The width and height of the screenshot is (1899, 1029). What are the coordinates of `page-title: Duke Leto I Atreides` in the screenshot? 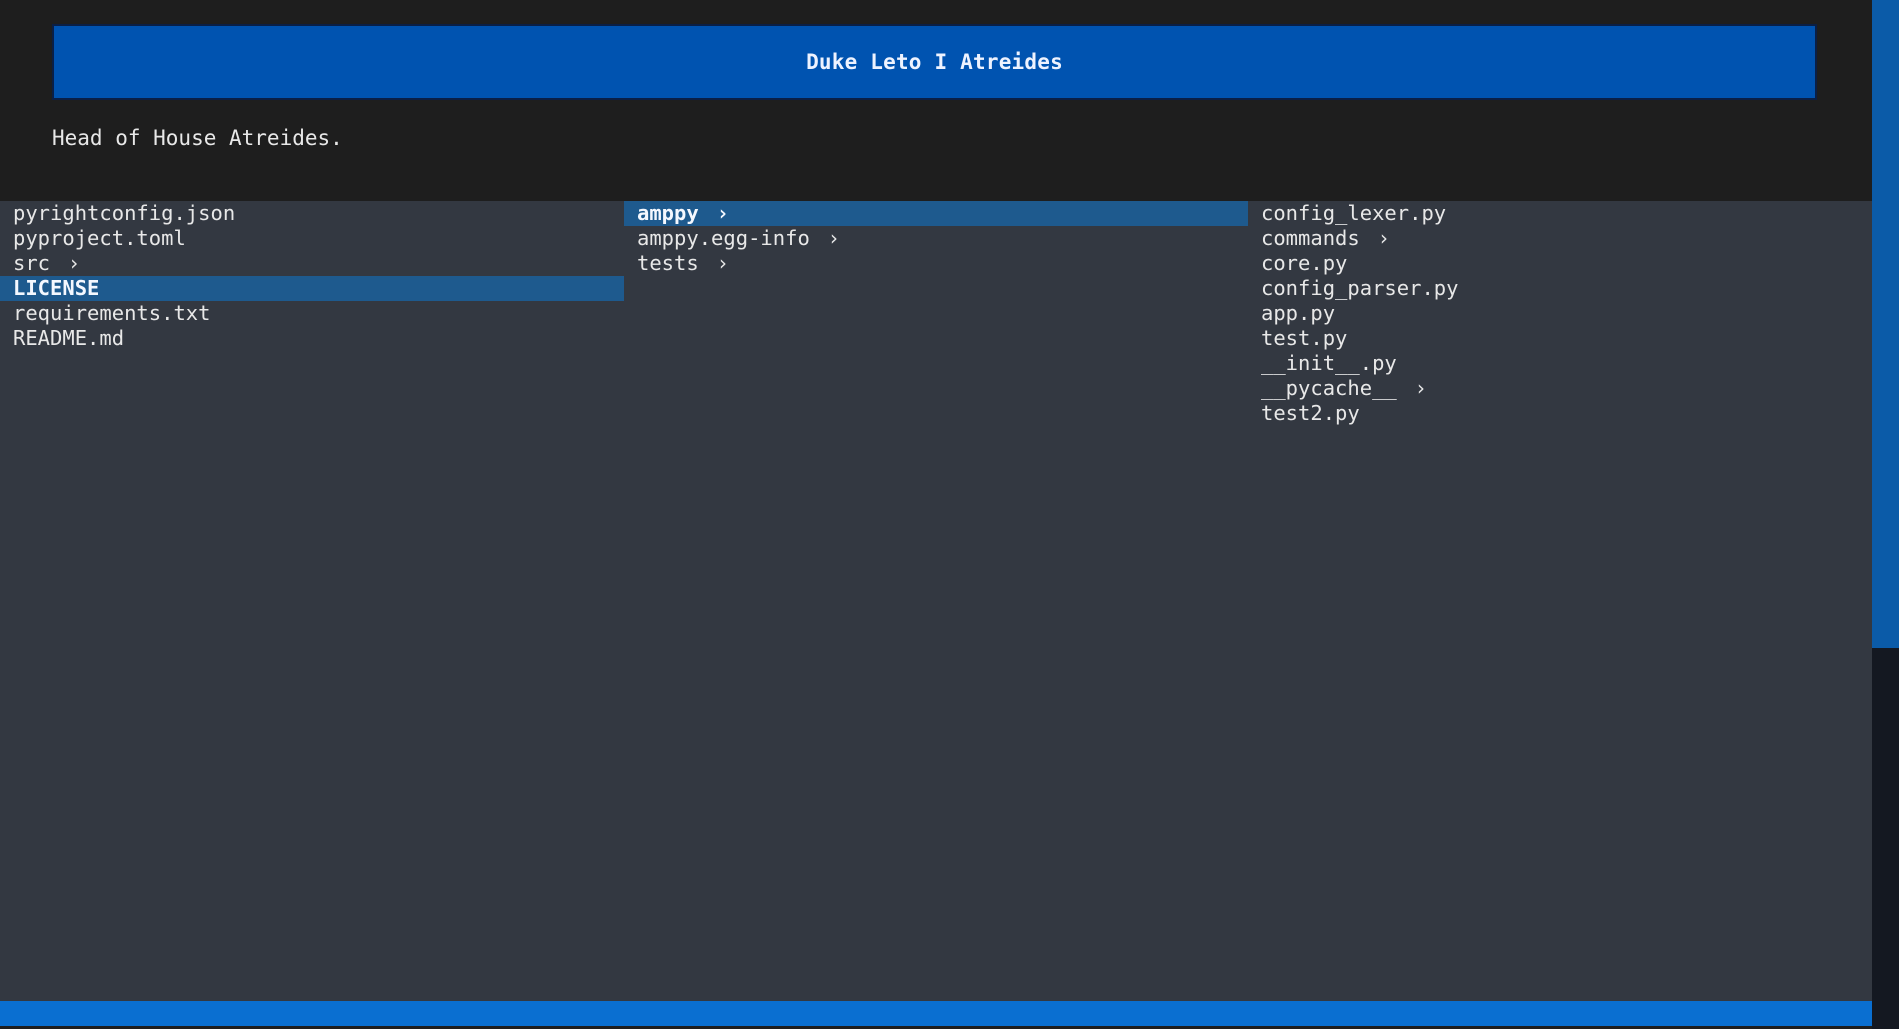 It's located at (934, 62).